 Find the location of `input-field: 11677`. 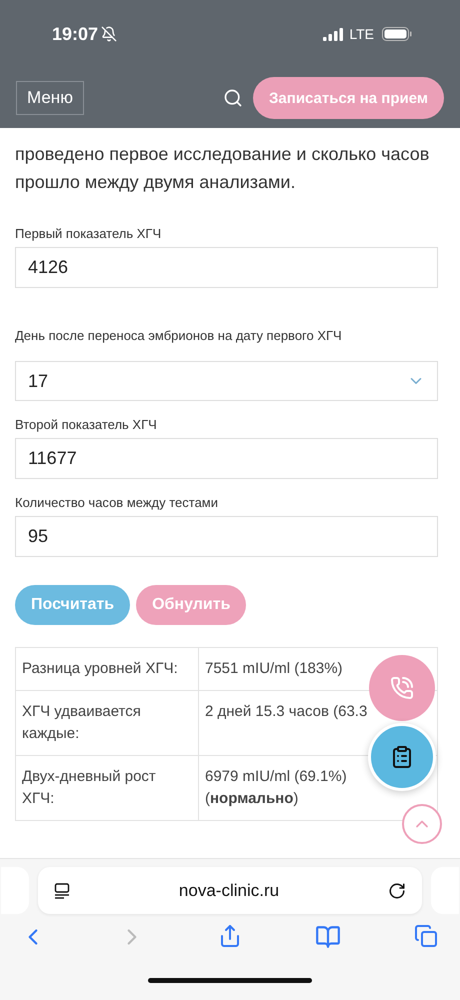

input-field: 11677 is located at coordinates (226, 458).